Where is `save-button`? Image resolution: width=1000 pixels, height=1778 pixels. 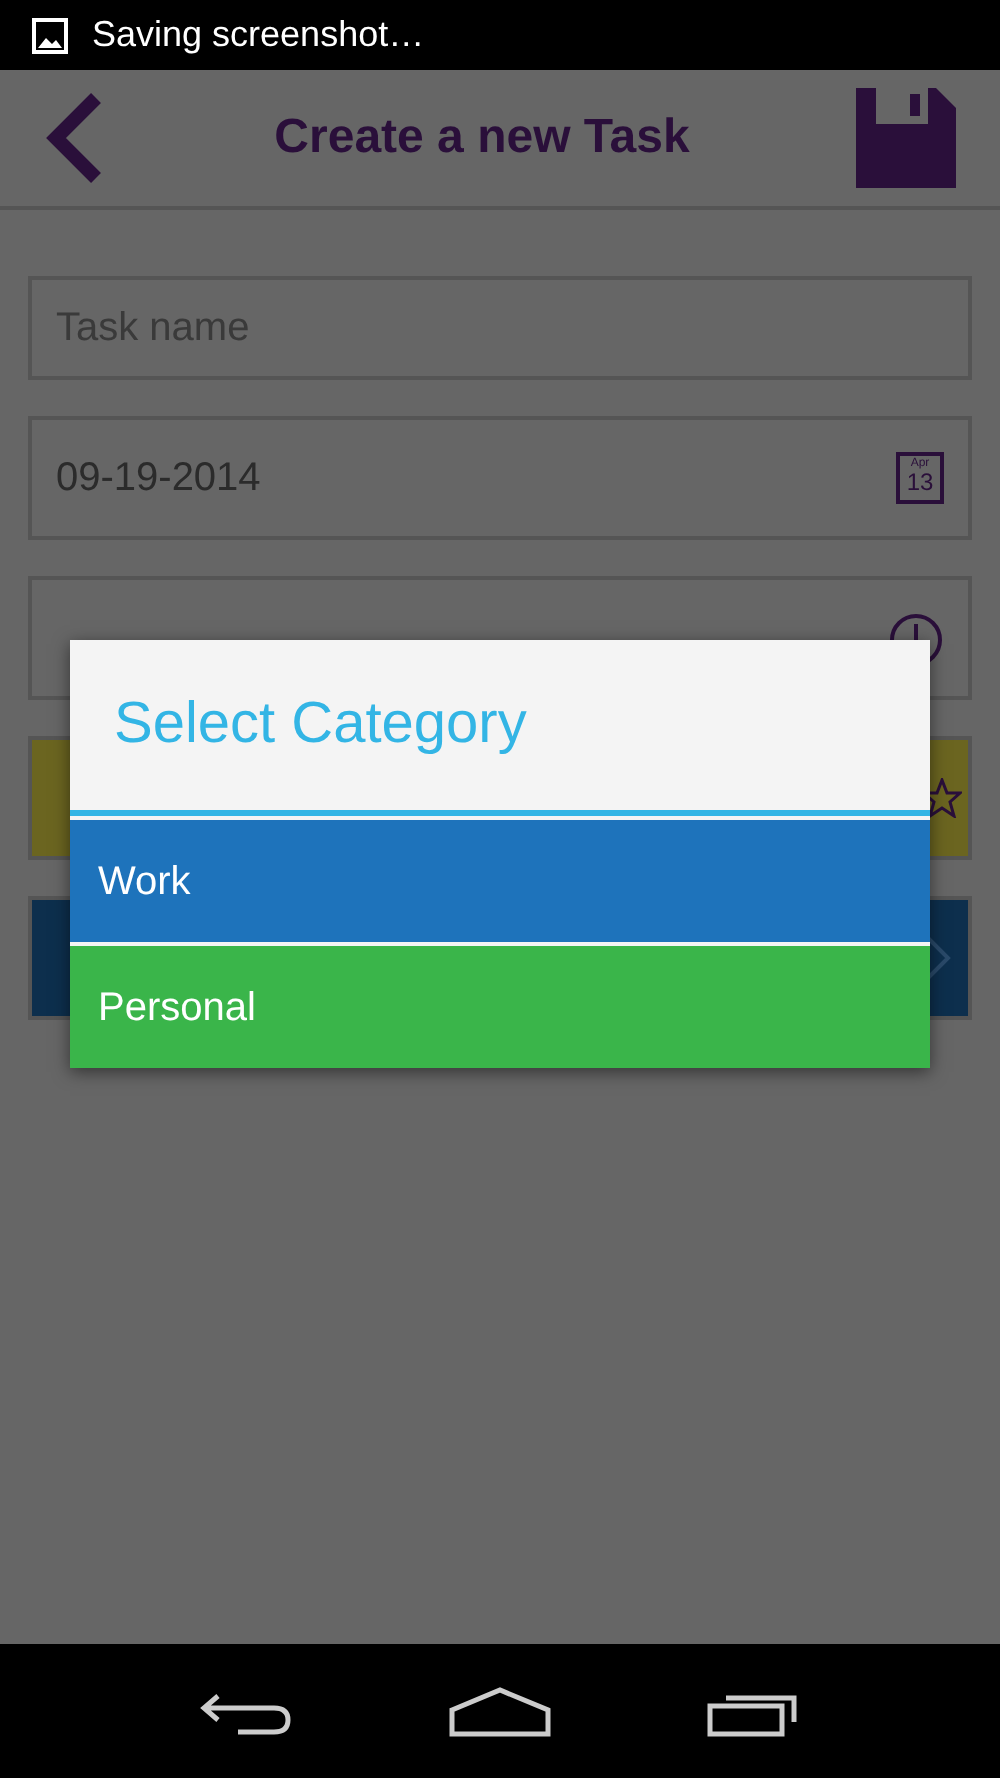 save-button is located at coordinates (906, 138).